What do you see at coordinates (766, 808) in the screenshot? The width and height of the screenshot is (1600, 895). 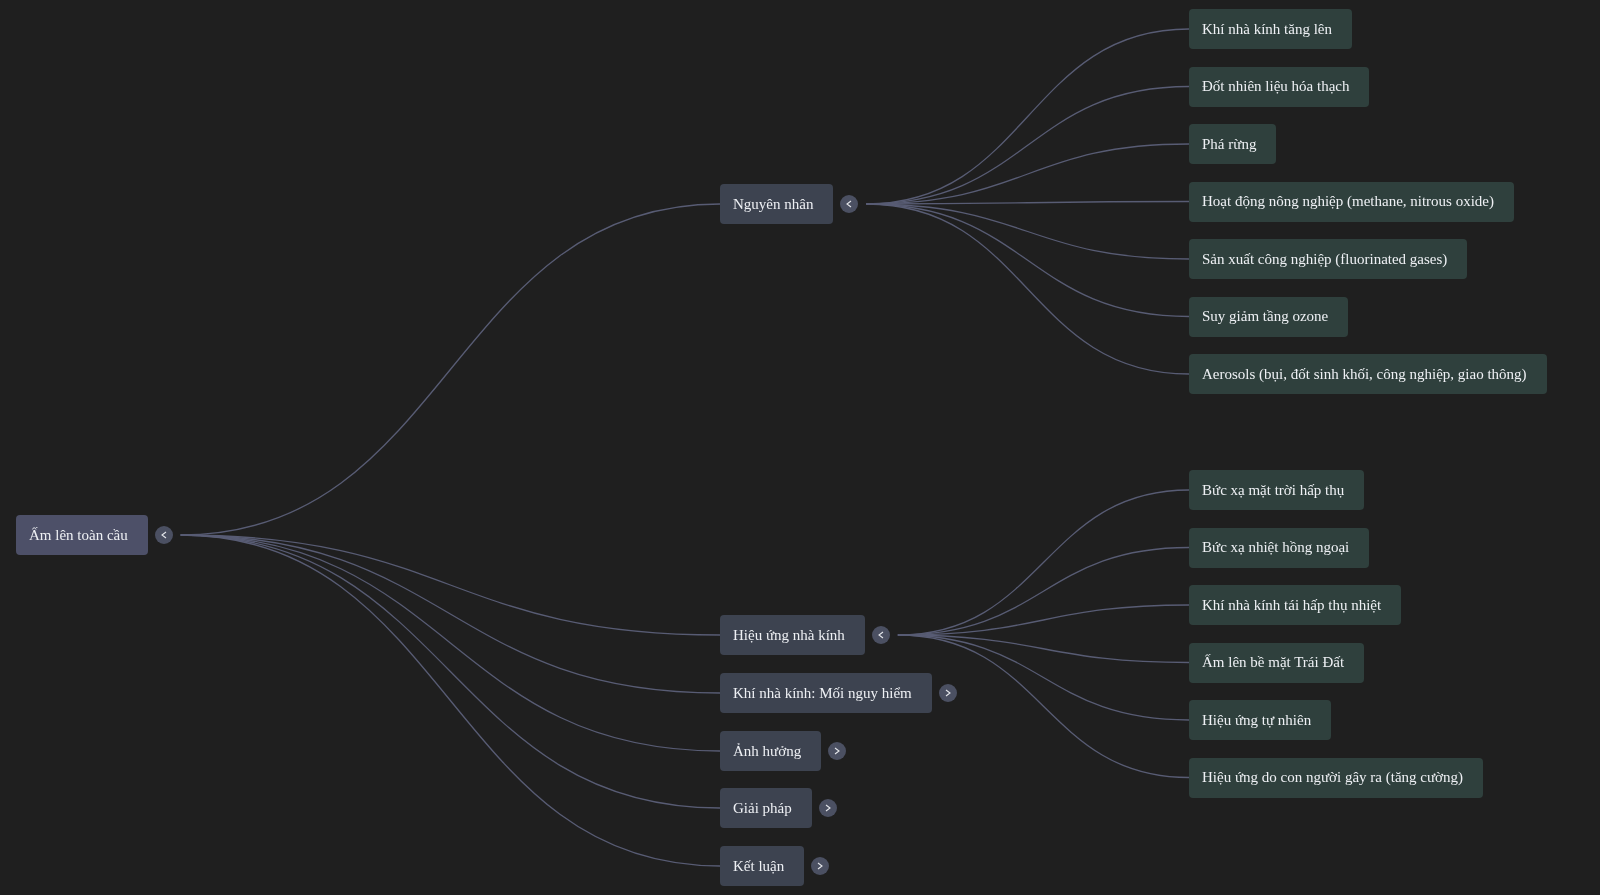 I see `mind-map-node: Giải pháp` at bounding box center [766, 808].